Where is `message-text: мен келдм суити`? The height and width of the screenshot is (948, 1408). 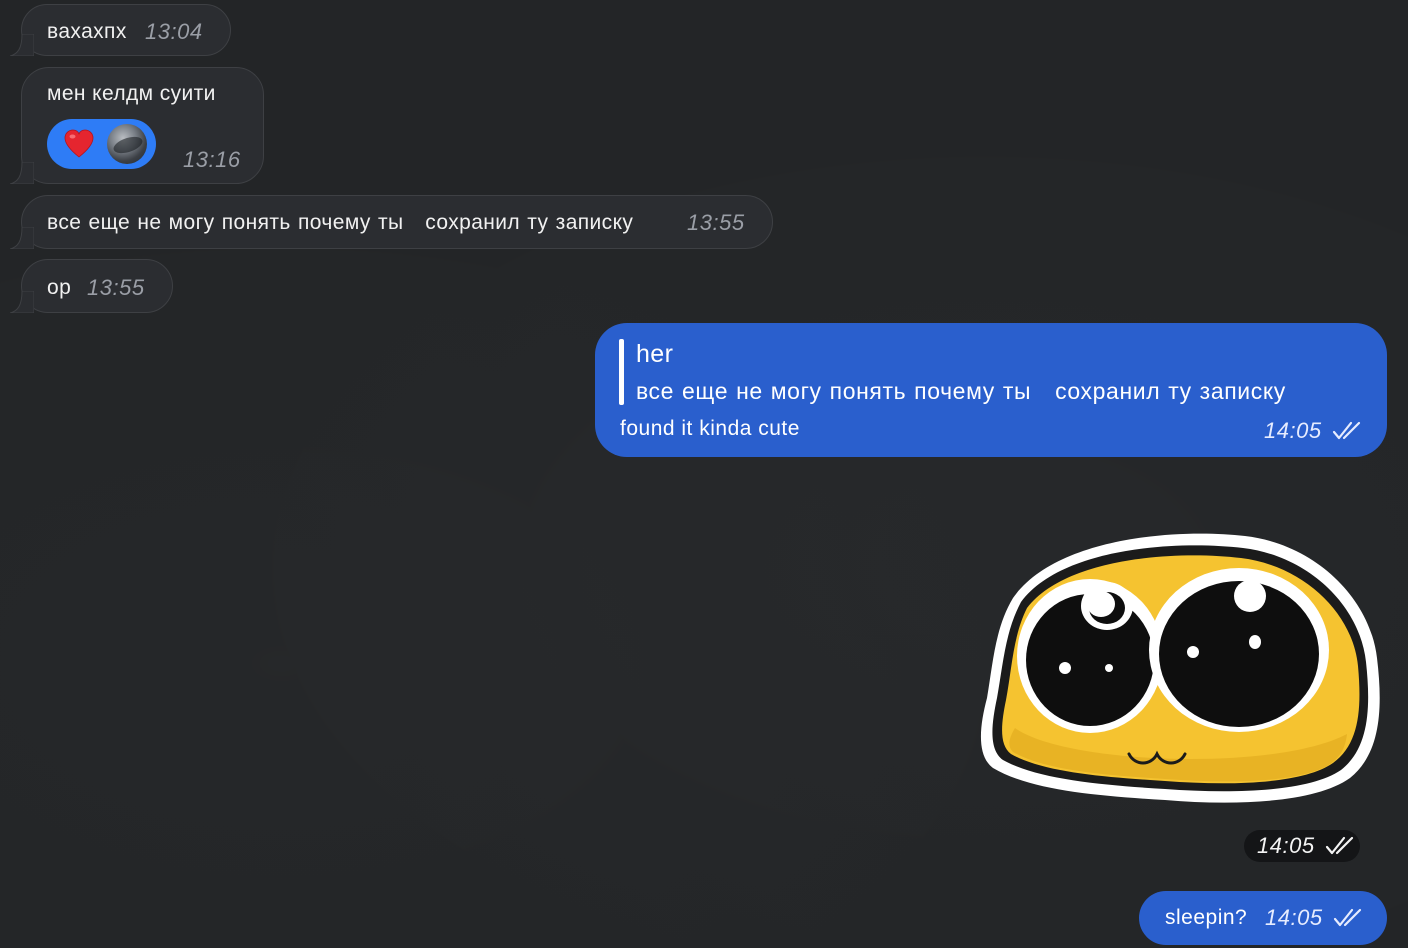
message-text: мен келдм суити is located at coordinates (131, 93).